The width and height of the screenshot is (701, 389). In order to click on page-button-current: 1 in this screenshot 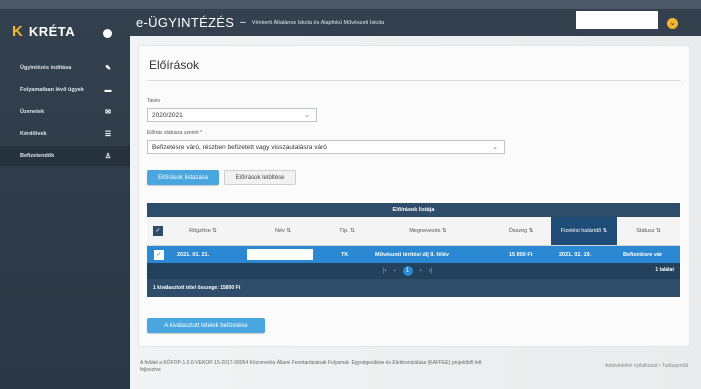, I will do `click(407, 271)`.